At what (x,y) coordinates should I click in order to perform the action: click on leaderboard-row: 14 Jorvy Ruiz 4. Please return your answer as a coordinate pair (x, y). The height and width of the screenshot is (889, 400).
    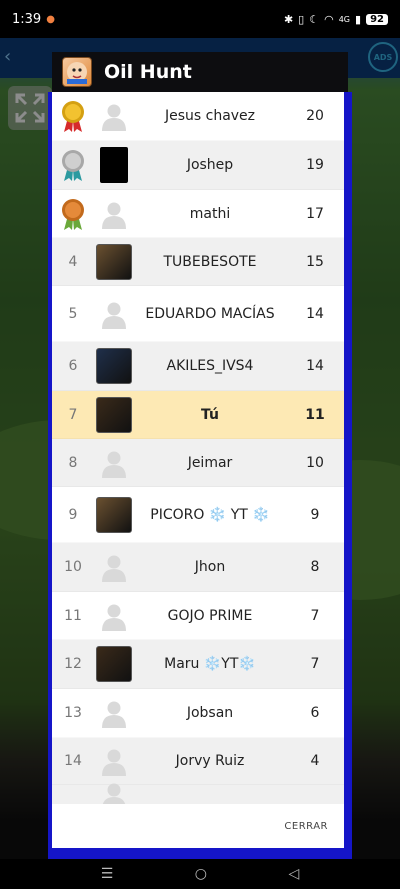
    Looking at the image, I should click on (198, 761).